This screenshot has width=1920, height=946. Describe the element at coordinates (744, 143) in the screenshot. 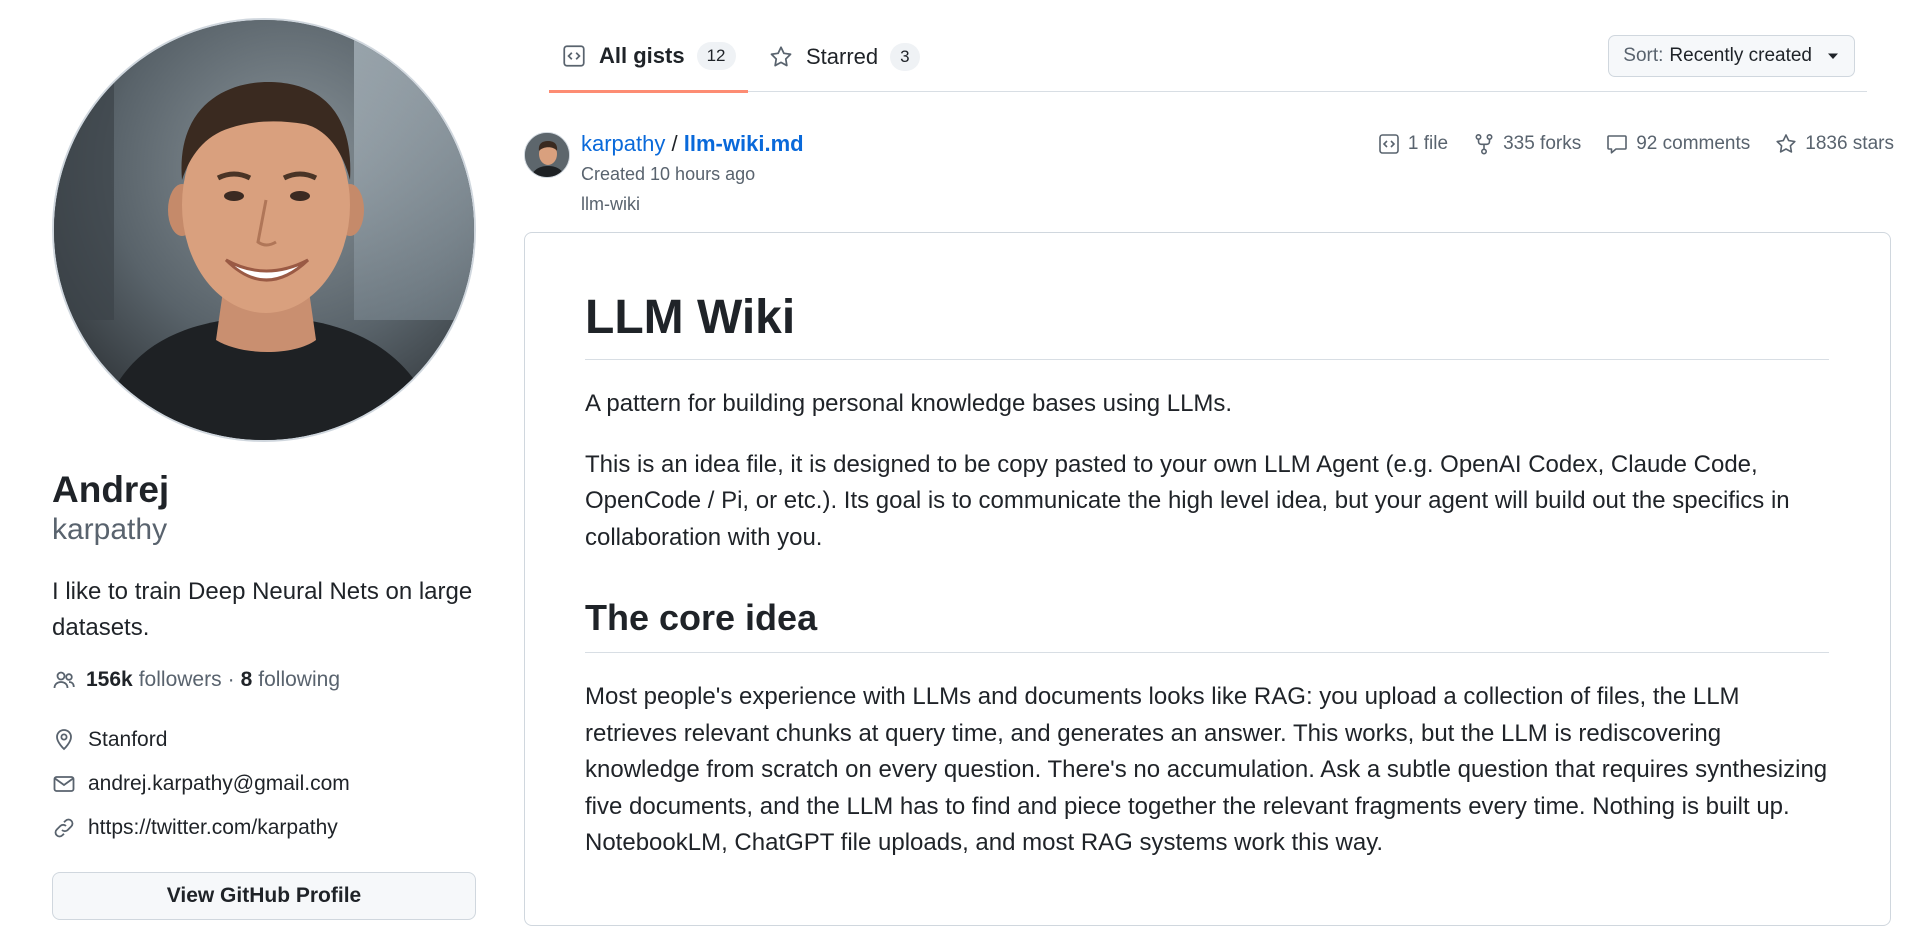

I see `gist-filename-link: llm-wiki.md` at that location.